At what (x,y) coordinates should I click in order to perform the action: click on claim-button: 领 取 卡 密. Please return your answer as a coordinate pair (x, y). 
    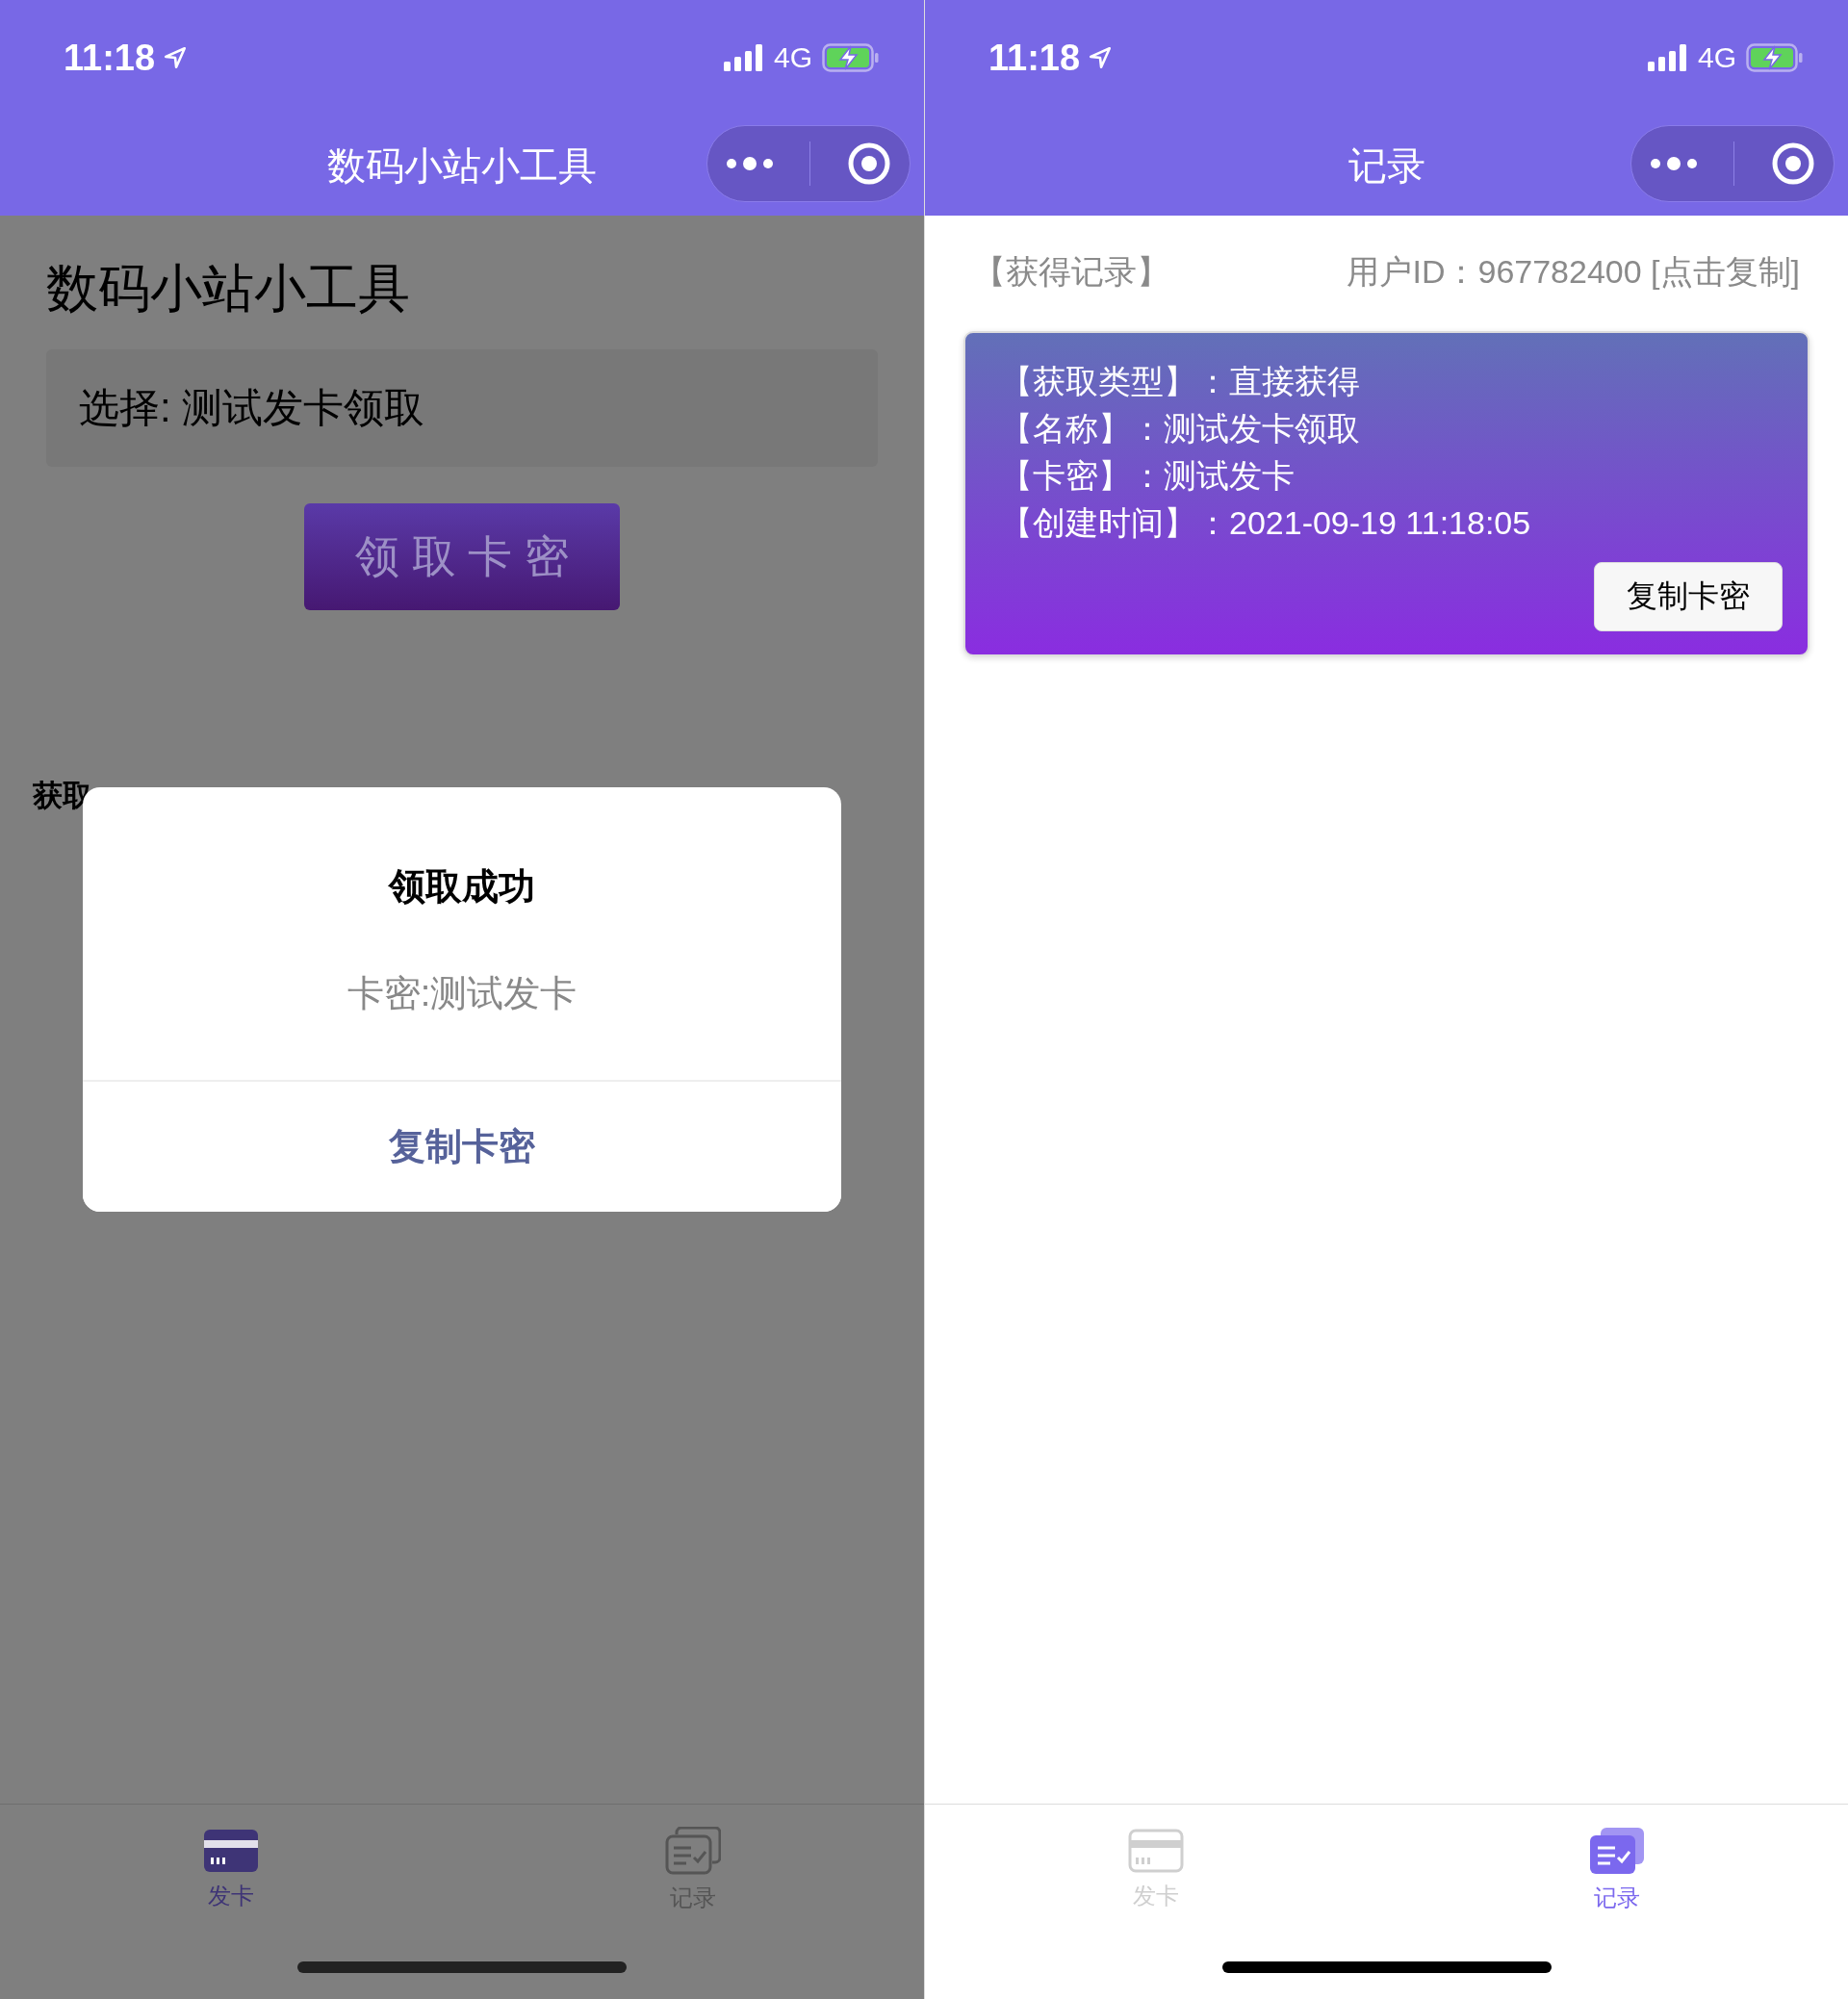
    Looking at the image, I should click on (462, 556).